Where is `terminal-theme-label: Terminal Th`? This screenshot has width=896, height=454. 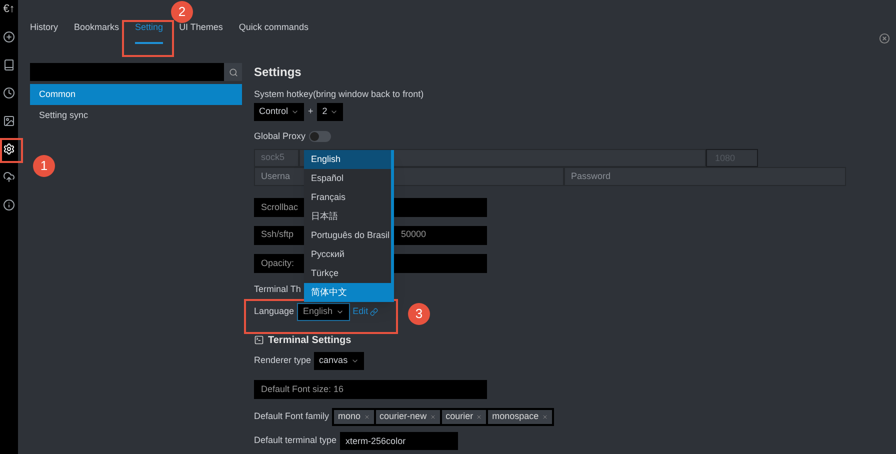
terminal-theme-label: Terminal Th is located at coordinates (277, 288).